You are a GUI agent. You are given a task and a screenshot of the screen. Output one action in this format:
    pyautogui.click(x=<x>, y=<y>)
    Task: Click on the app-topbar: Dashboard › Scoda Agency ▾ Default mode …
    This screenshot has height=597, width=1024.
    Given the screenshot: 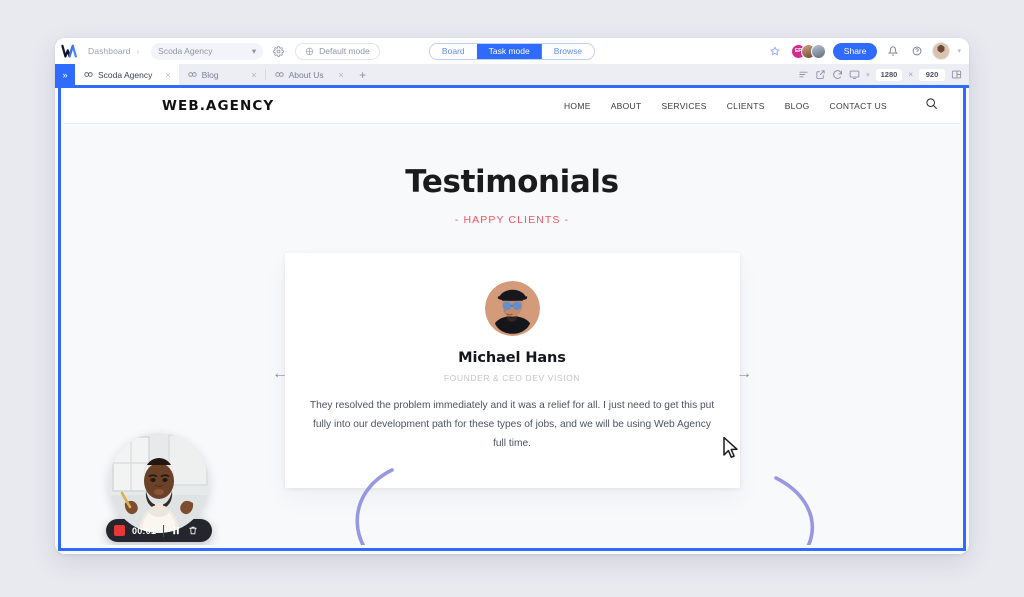 What is the action you would take?
    pyautogui.click(x=512, y=51)
    